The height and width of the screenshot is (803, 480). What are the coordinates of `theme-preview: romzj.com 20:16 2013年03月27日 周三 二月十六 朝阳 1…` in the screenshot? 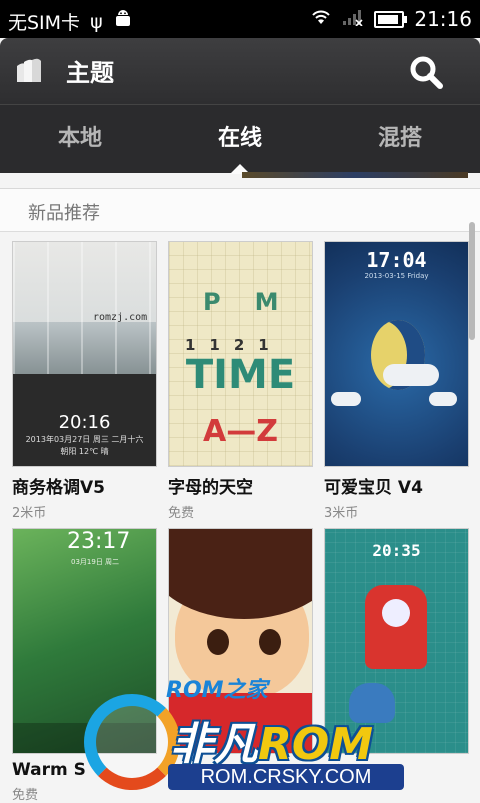 It's located at (84, 354).